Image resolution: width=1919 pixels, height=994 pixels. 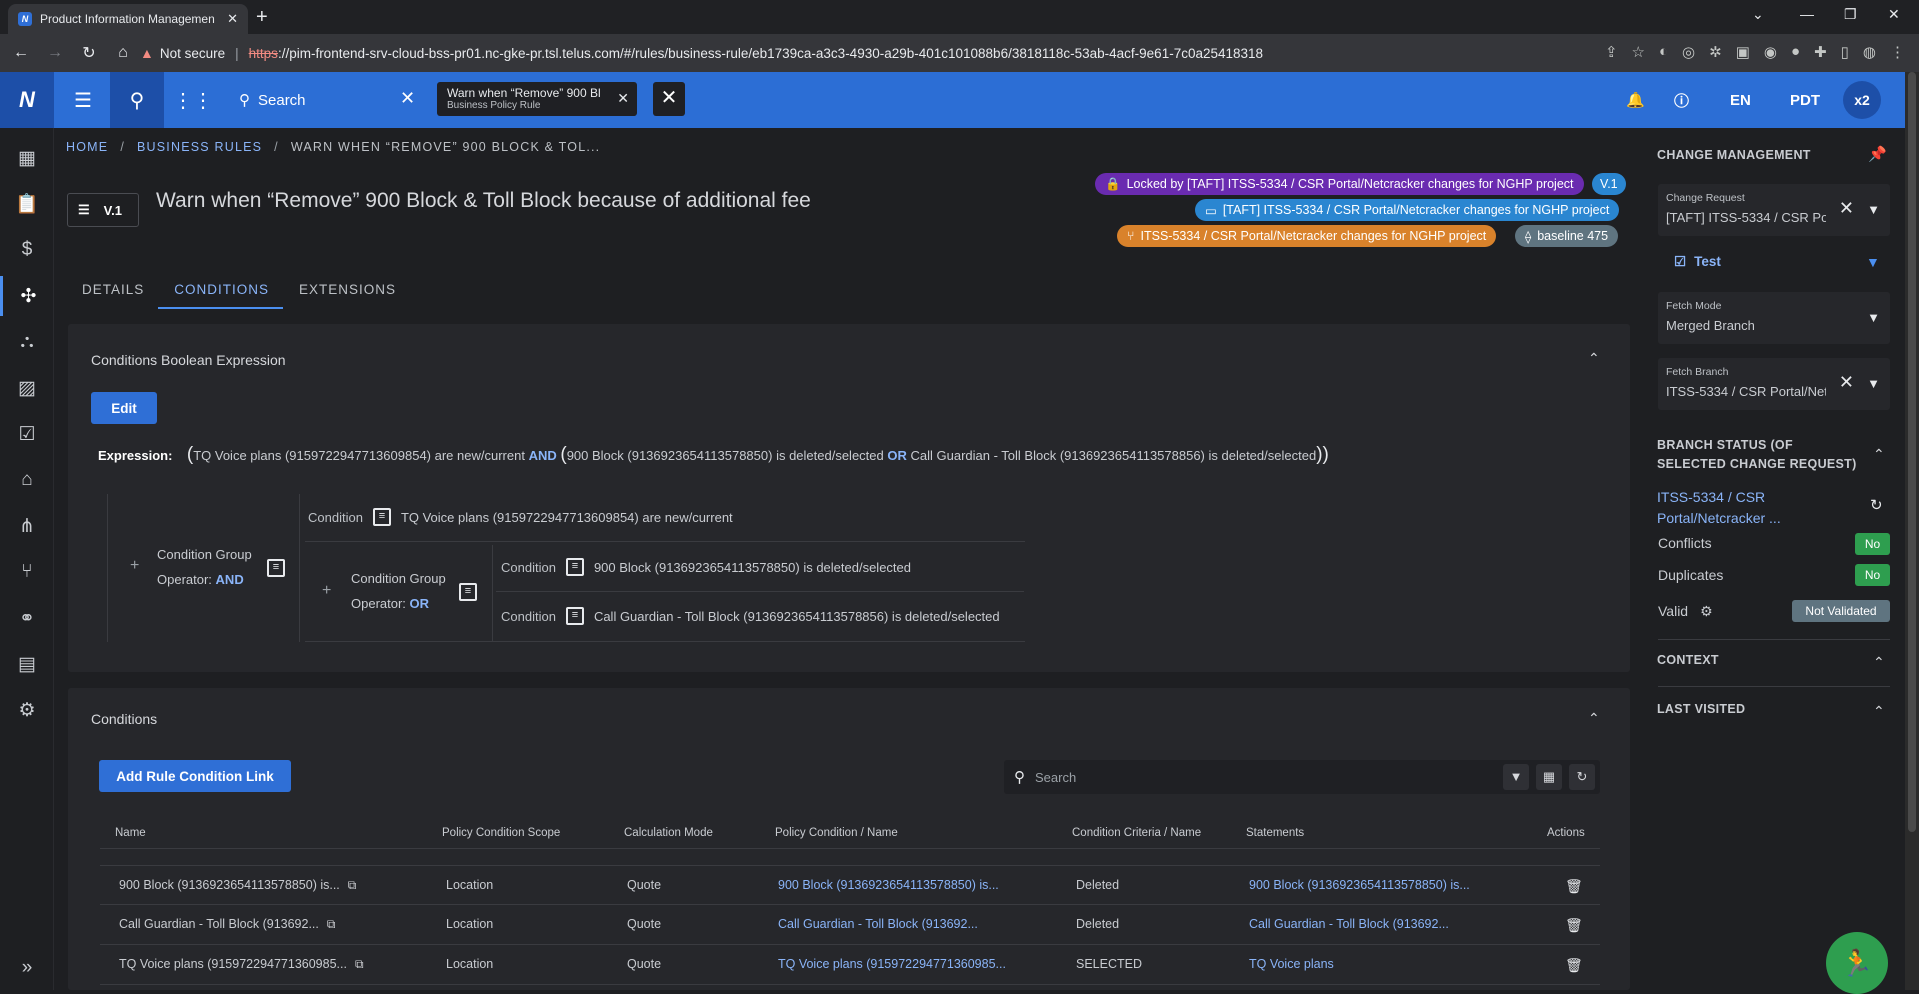 What do you see at coordinates (137, 100) in the screenshot?
I see `search-icon: ⚲` at bounding box center [137, 100].